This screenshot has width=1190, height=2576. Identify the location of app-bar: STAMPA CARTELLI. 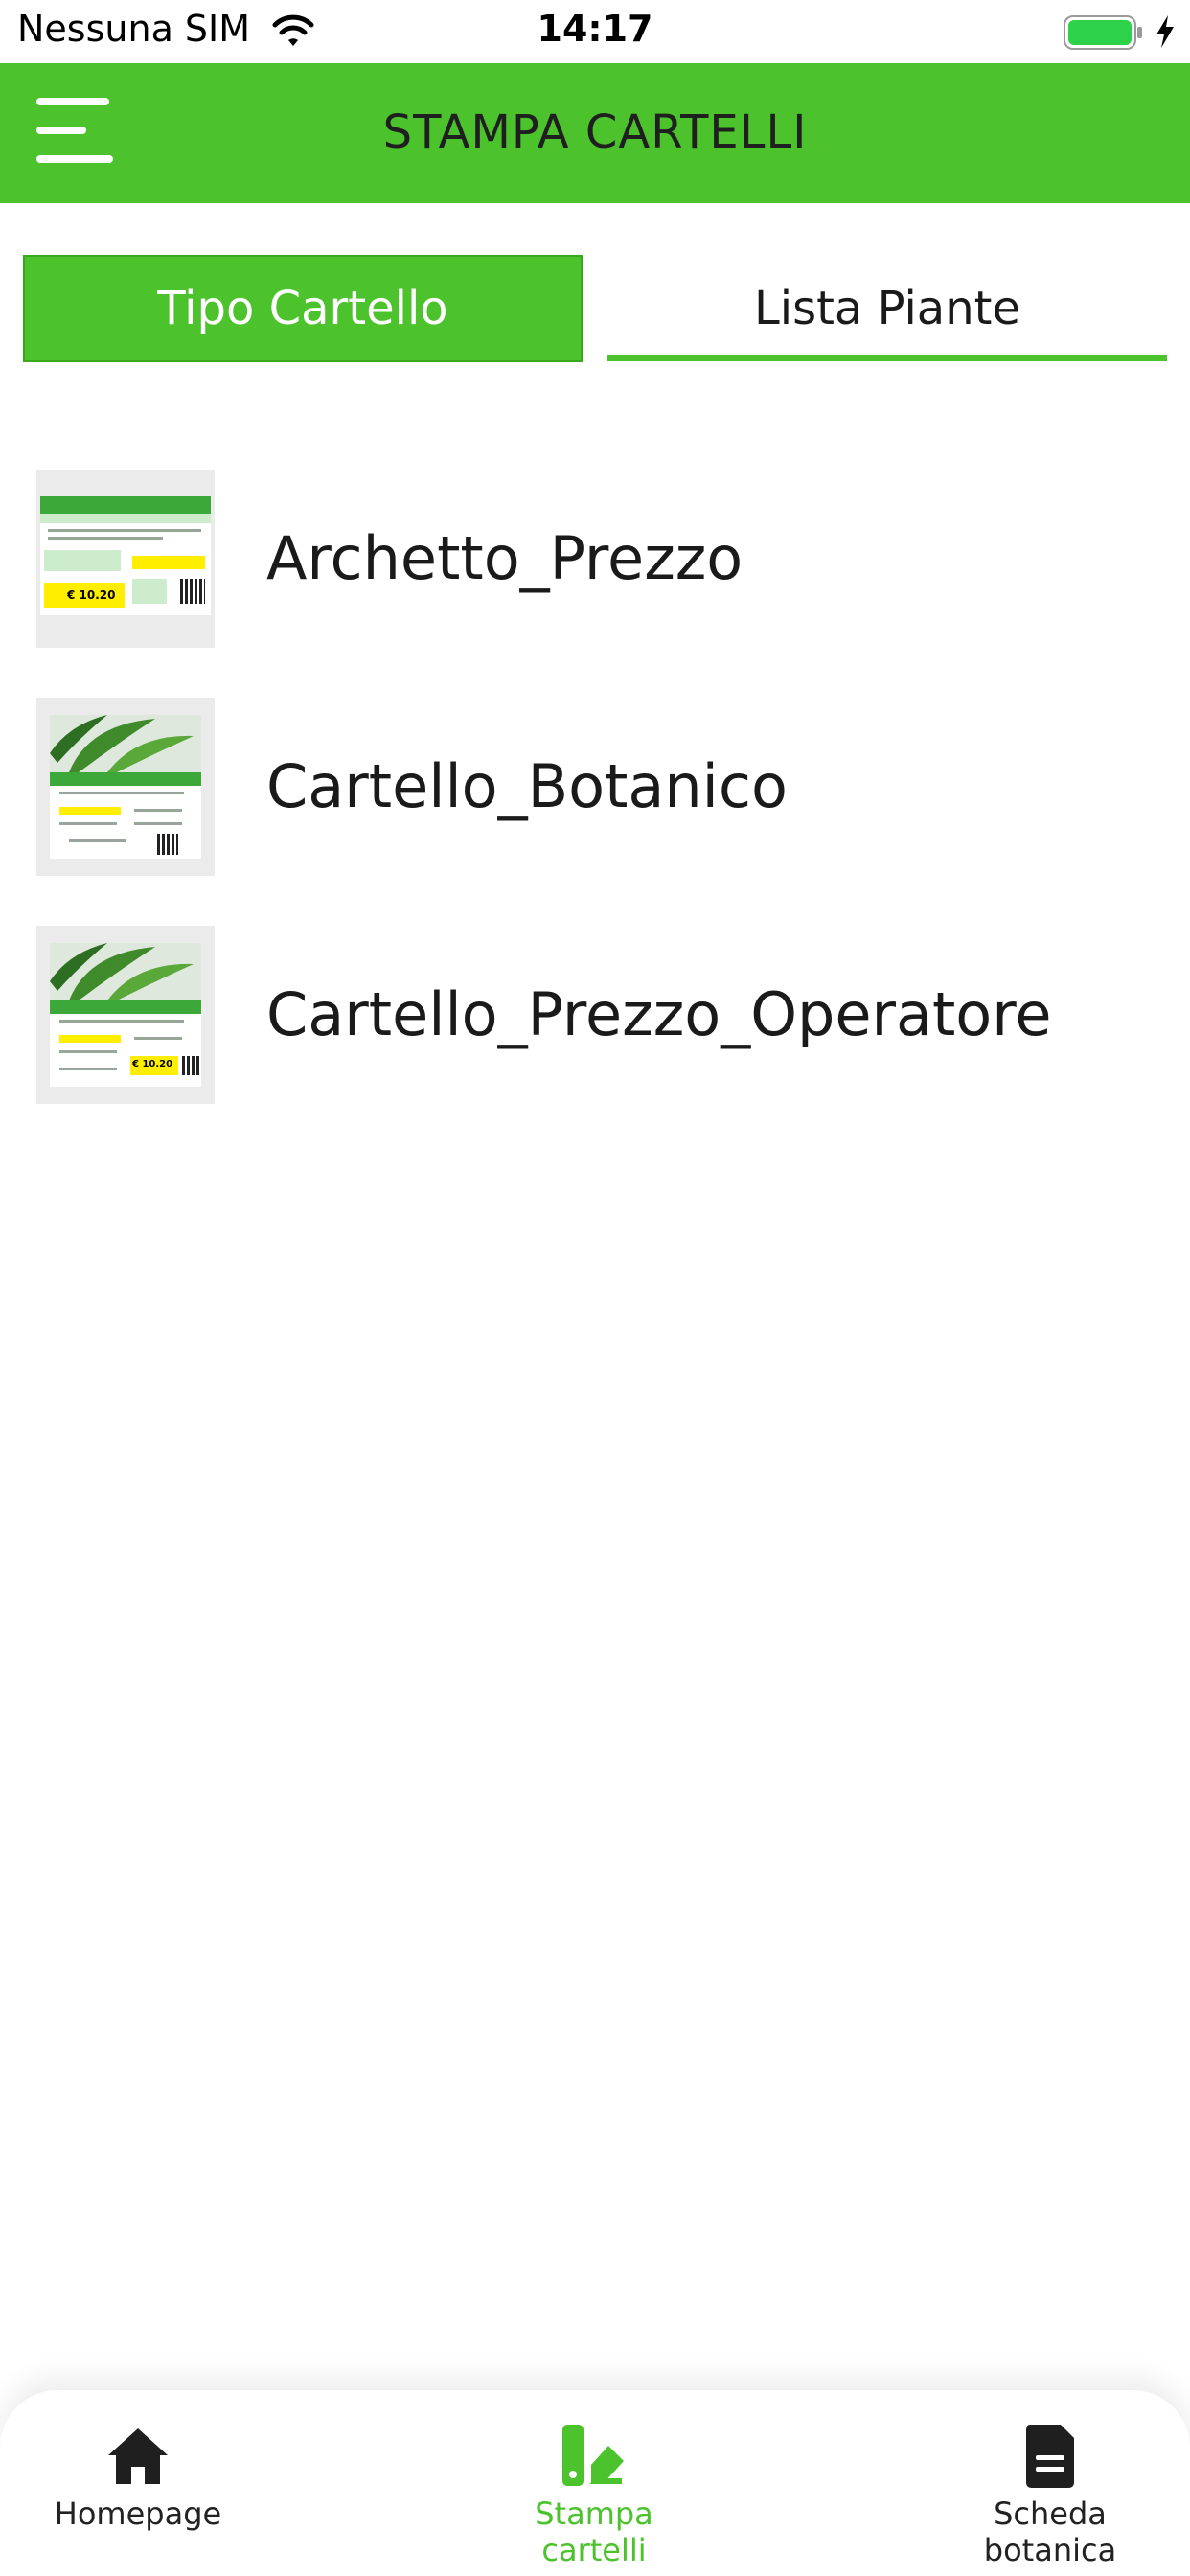
(595, 133).